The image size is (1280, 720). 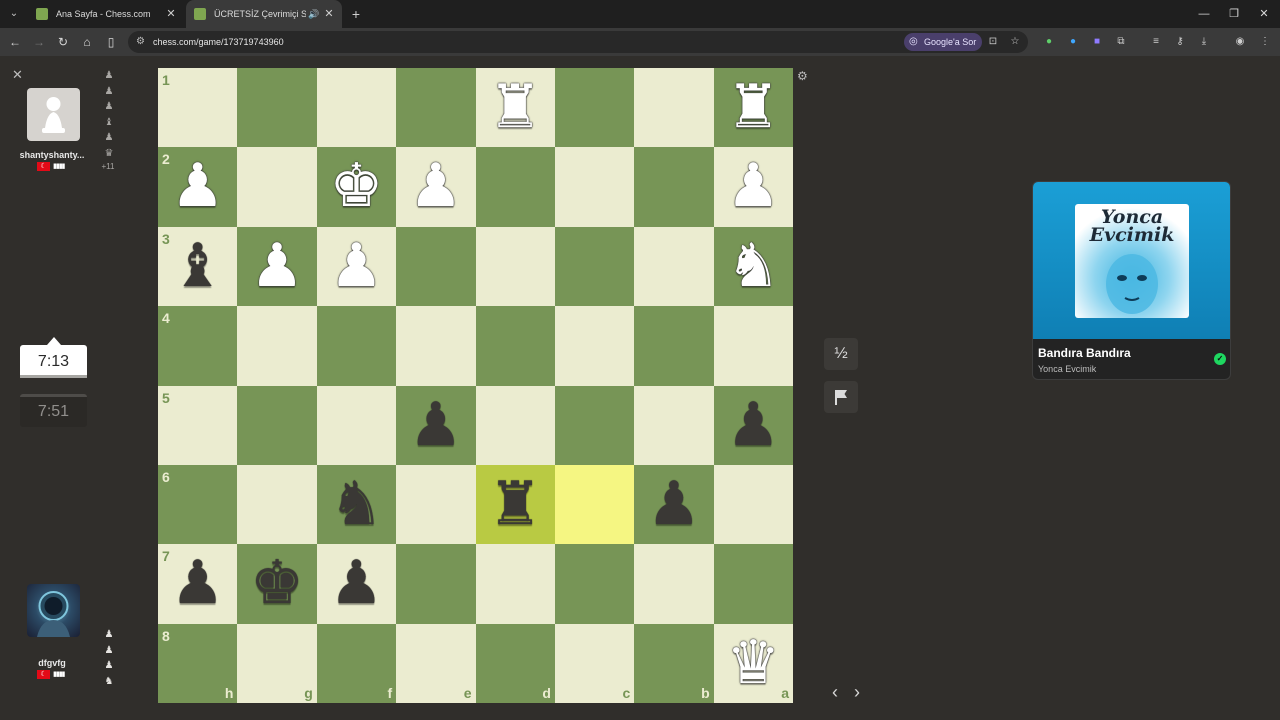 What do you see at coordinates (277, 346) in the screenshot?
I see `square-g4` at bounding box center [277, 346].